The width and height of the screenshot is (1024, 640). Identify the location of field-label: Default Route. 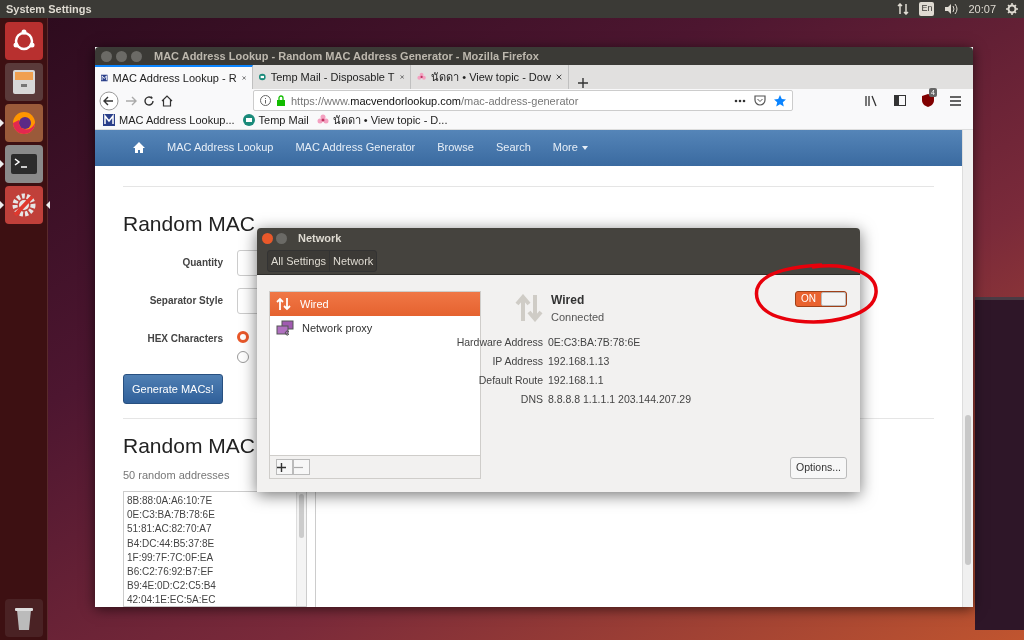
(510, 381).